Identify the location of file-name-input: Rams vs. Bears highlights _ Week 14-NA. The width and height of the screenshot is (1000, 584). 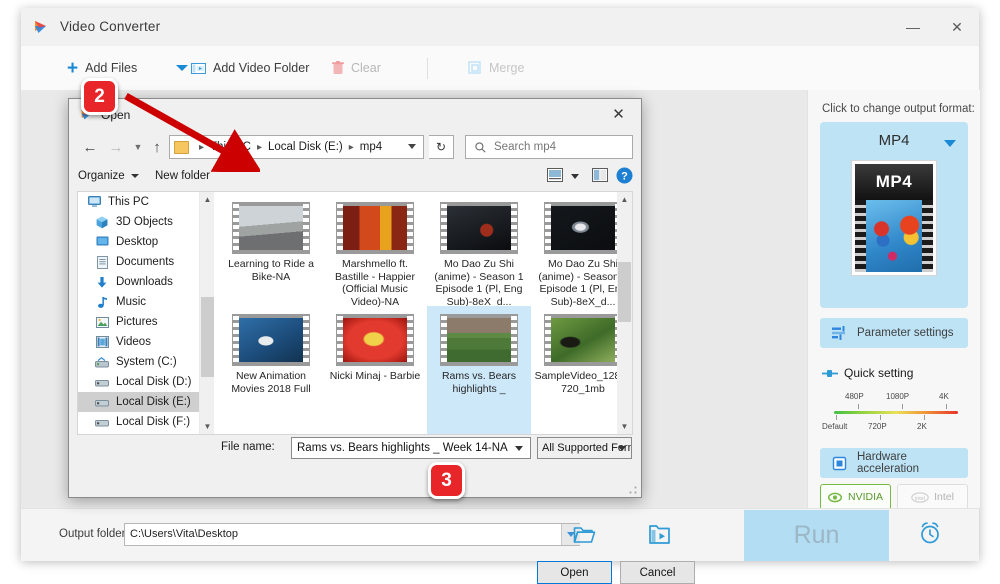
(411, 448).